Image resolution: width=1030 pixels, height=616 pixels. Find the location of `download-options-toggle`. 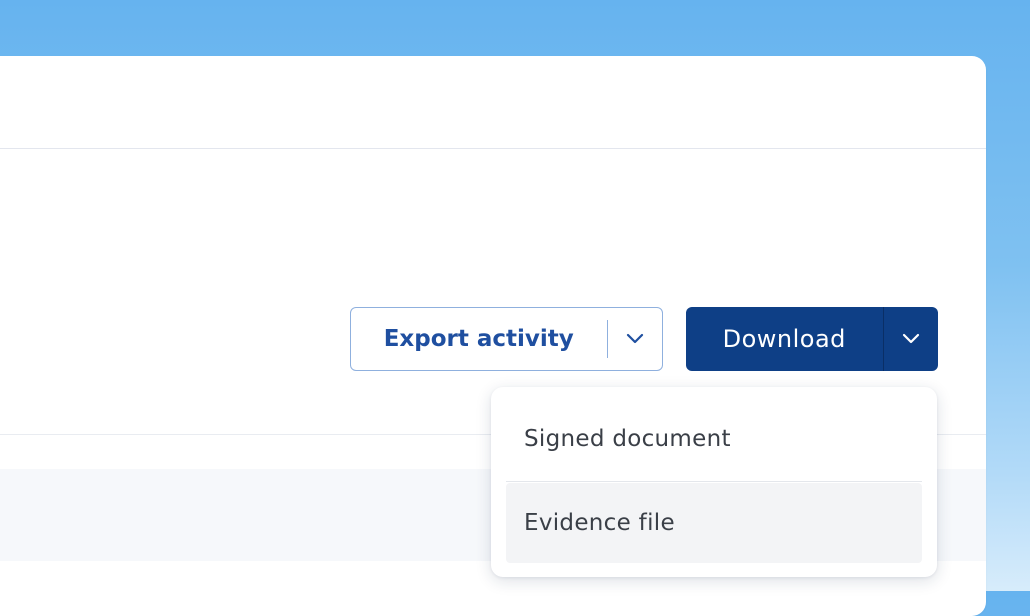

download-options-toggle is located at coordinates (911, 339).